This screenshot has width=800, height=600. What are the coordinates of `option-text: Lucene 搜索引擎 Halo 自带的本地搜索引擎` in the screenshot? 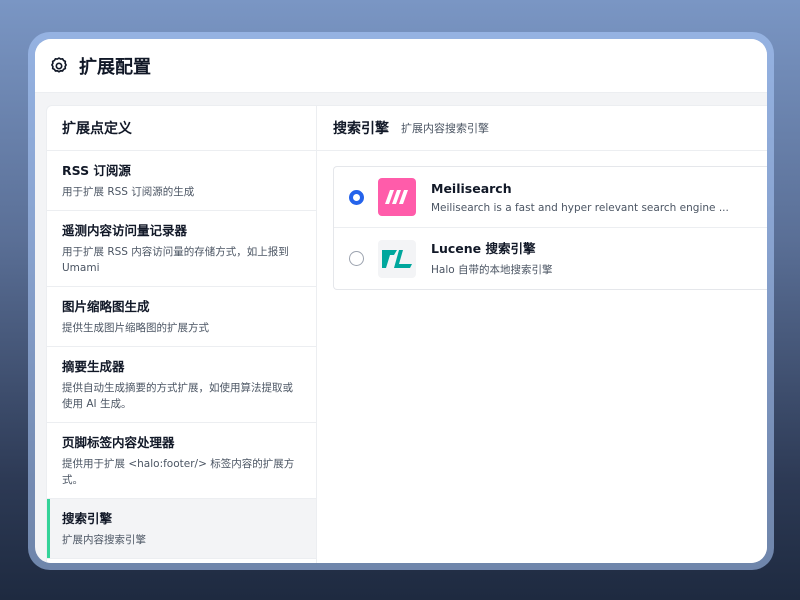 It's located at (492, 258).